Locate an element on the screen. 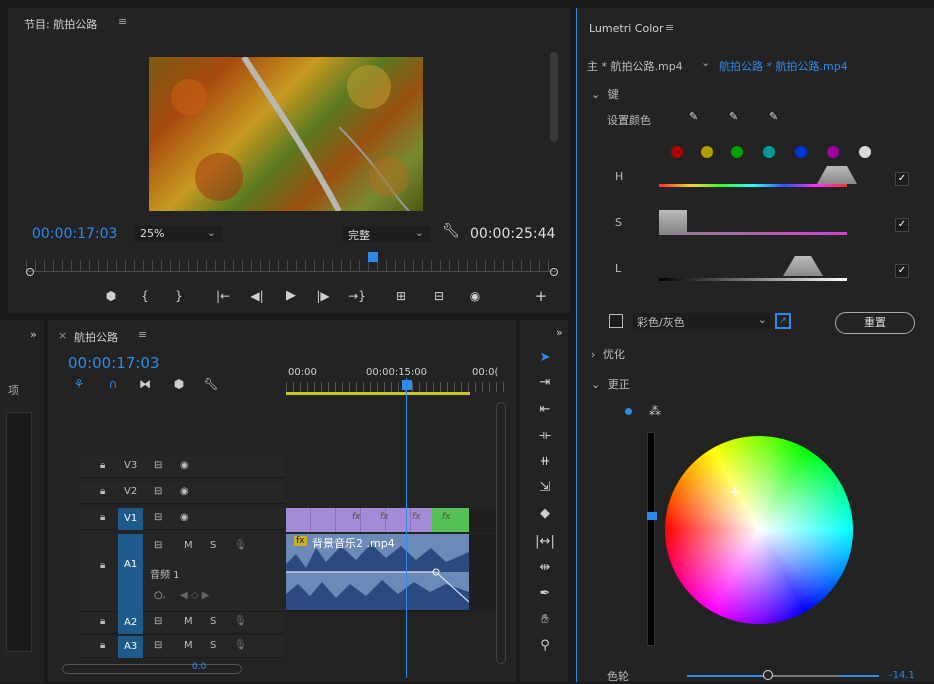 This screenshot has width=934, height=684. wheel-slider-handle is located at coordinates (768, 675).